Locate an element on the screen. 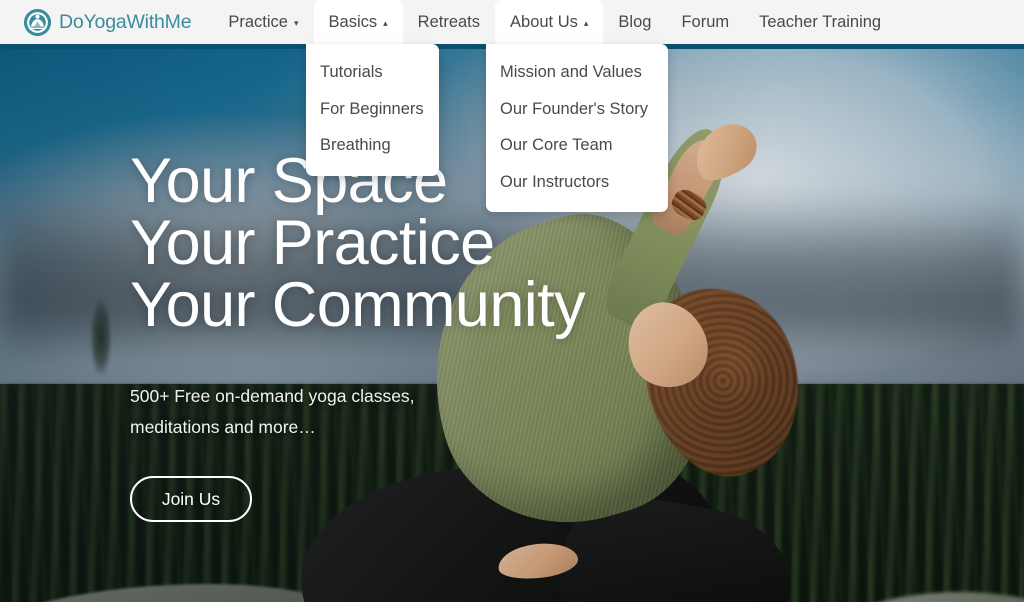 Image resolution: width=1024 pixels, height=602 pixels. nav-item-practice: Practice ▾ is located at coordinates (263, 22).